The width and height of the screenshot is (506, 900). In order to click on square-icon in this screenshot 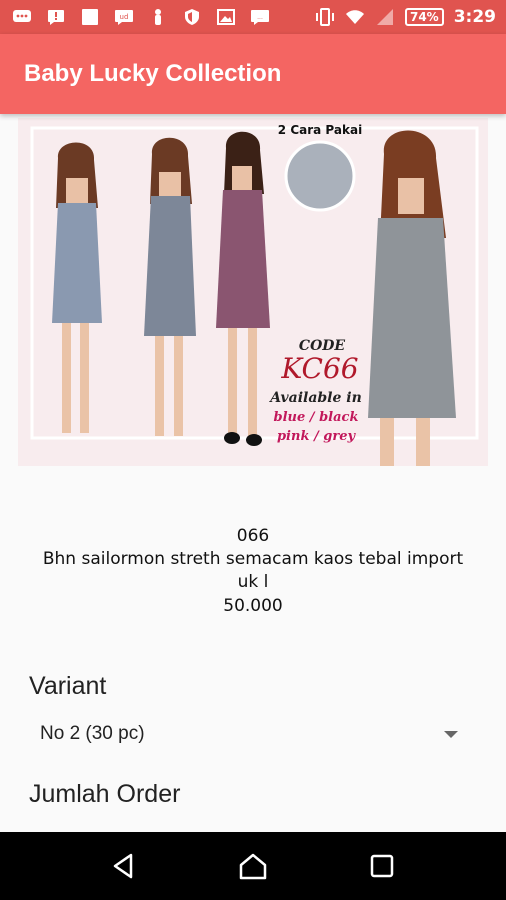, I will do `click(90, 17)`.